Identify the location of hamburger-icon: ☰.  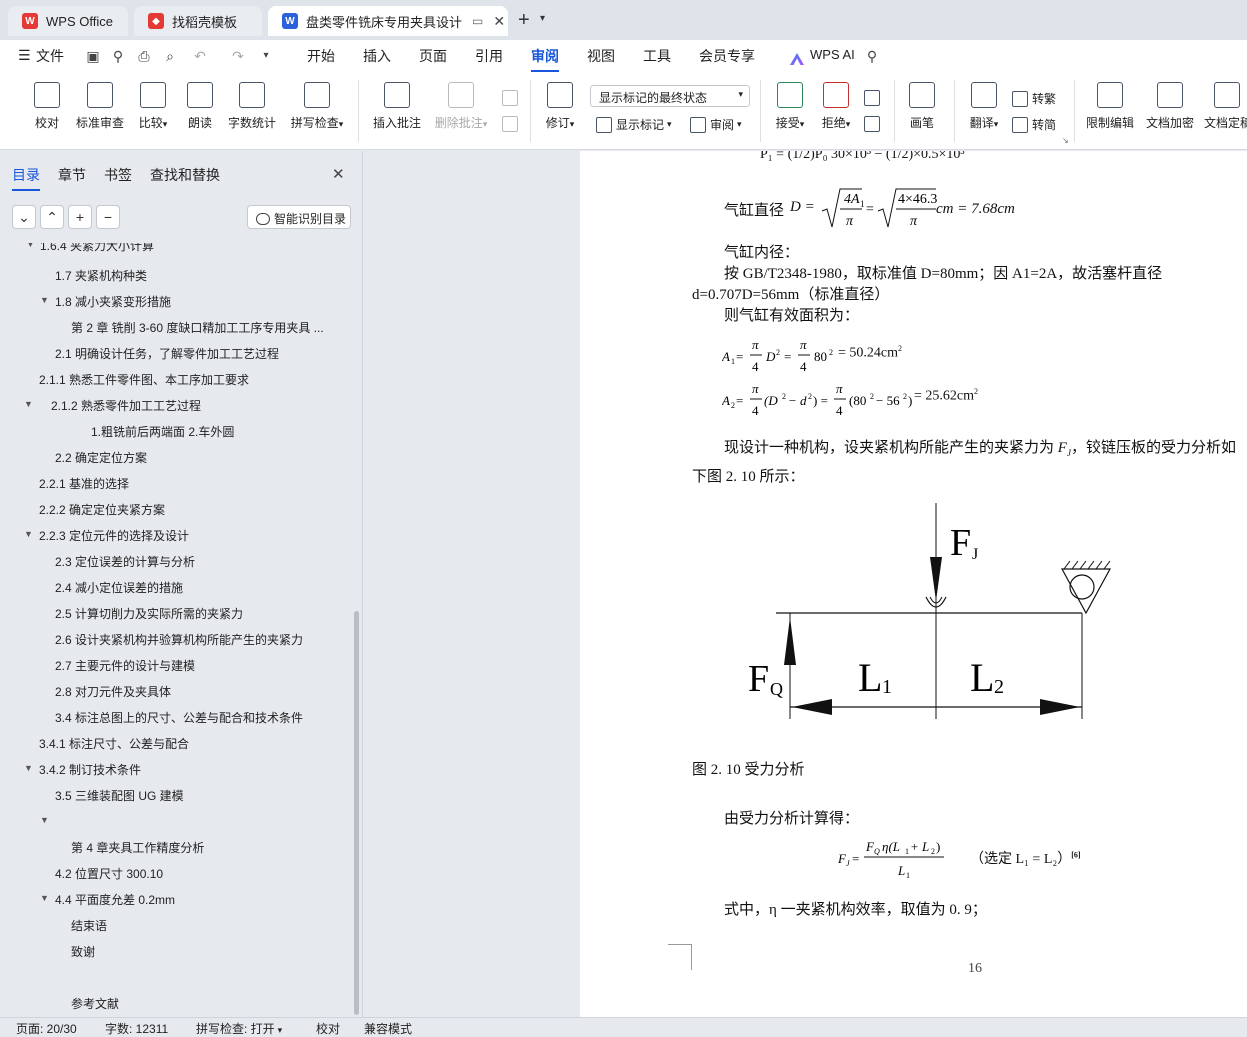
(24, 55).